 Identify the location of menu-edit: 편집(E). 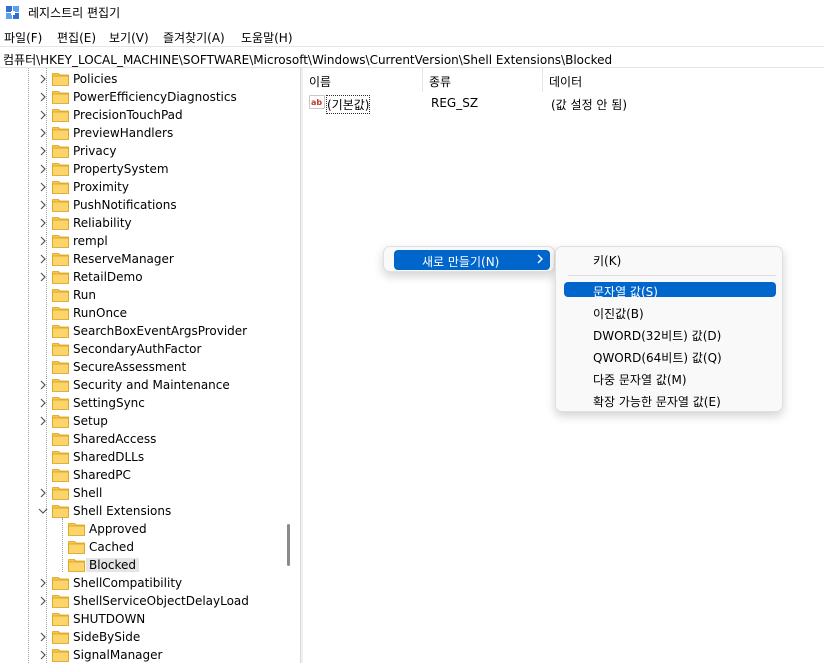
(76, 37).